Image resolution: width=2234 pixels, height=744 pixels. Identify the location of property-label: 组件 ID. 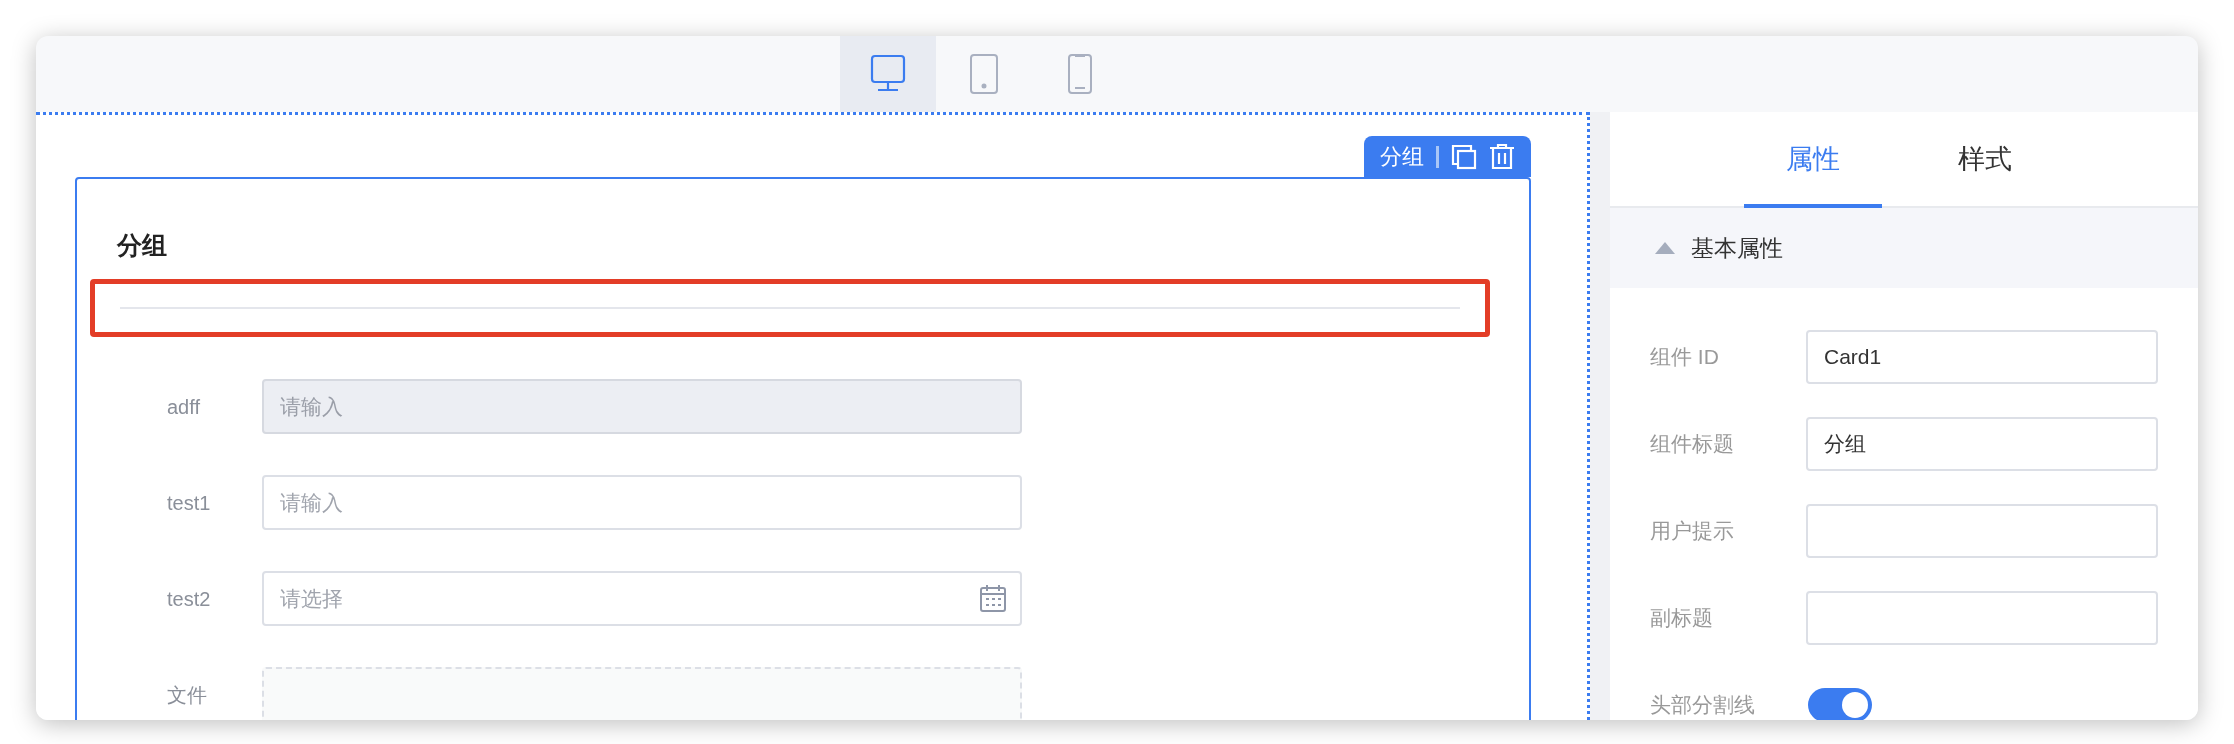
(1685, 357).